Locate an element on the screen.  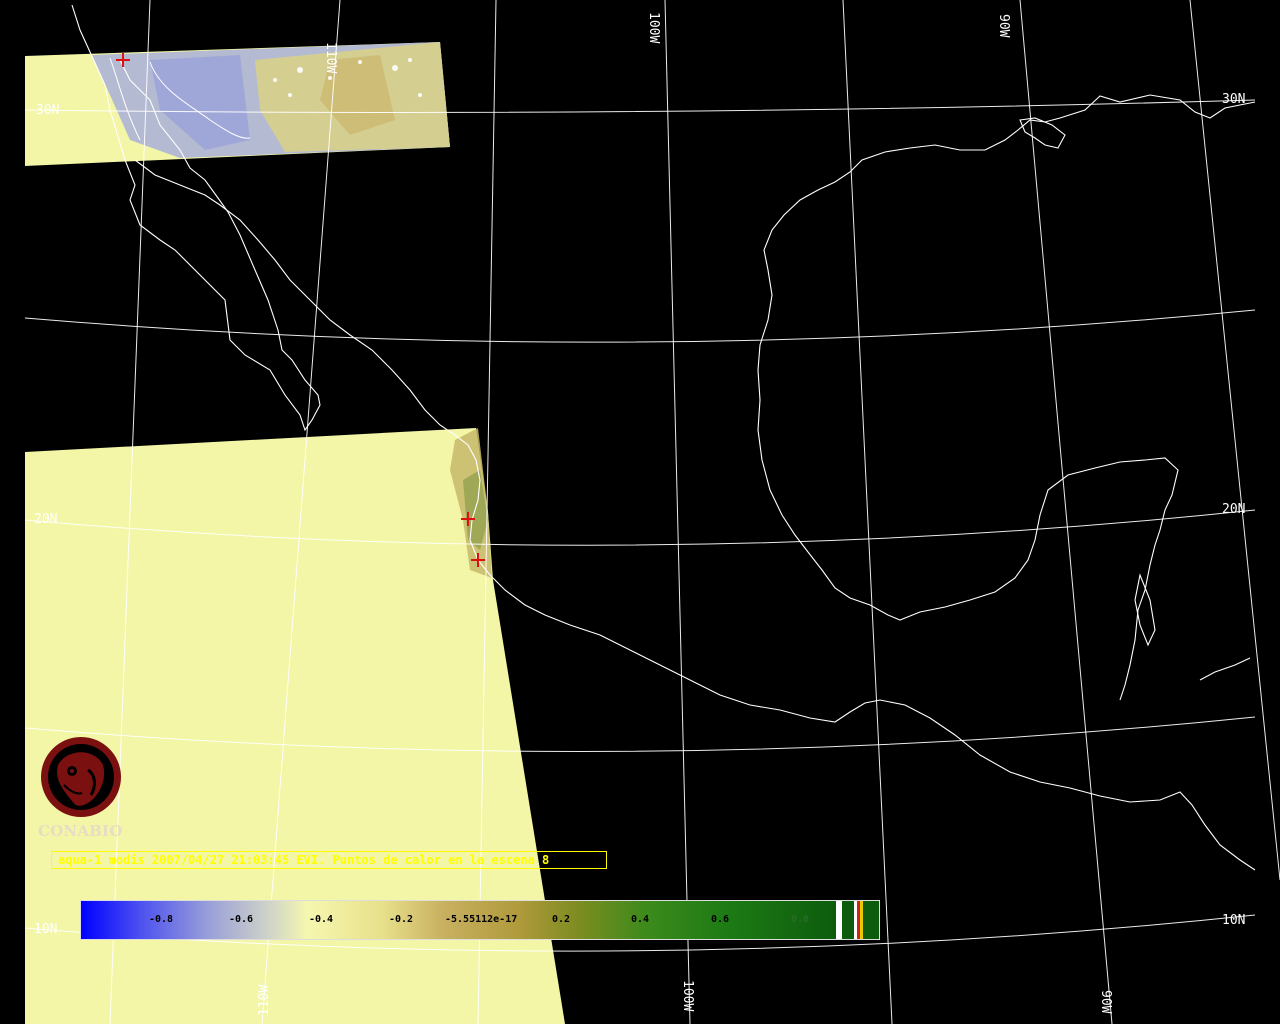
colorbar-tail-green is located at coordinates (848, 920).